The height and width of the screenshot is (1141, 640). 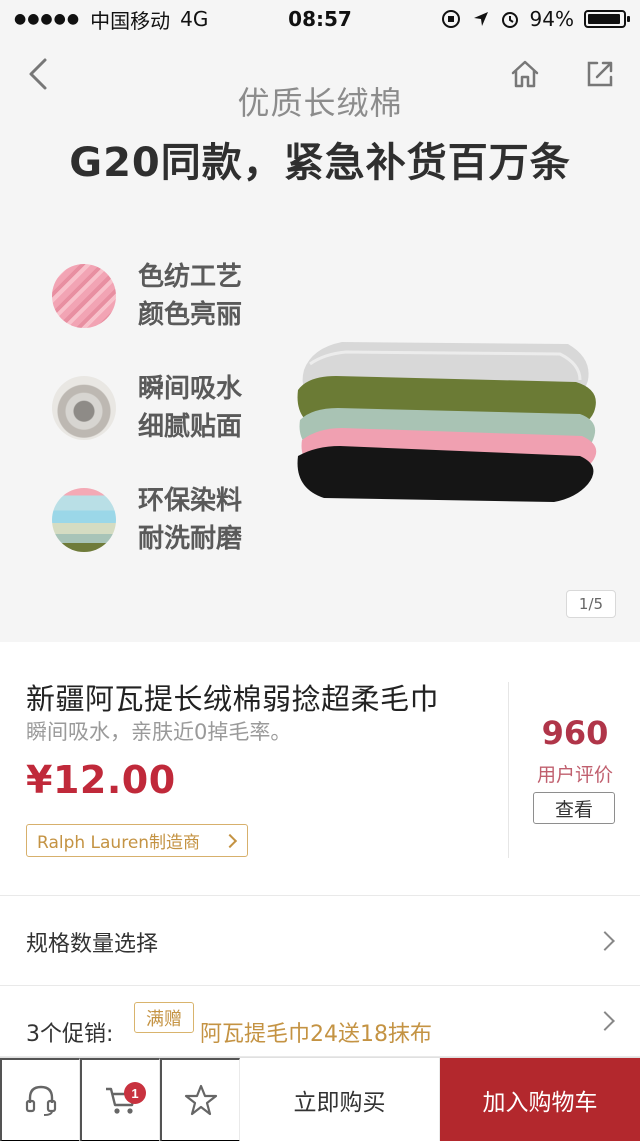 What do you see at coordinates (190, 520) in the screenshot?
I see `feature-text: 环保染料 耐洗耐磨` at bounding box center [190, 520].